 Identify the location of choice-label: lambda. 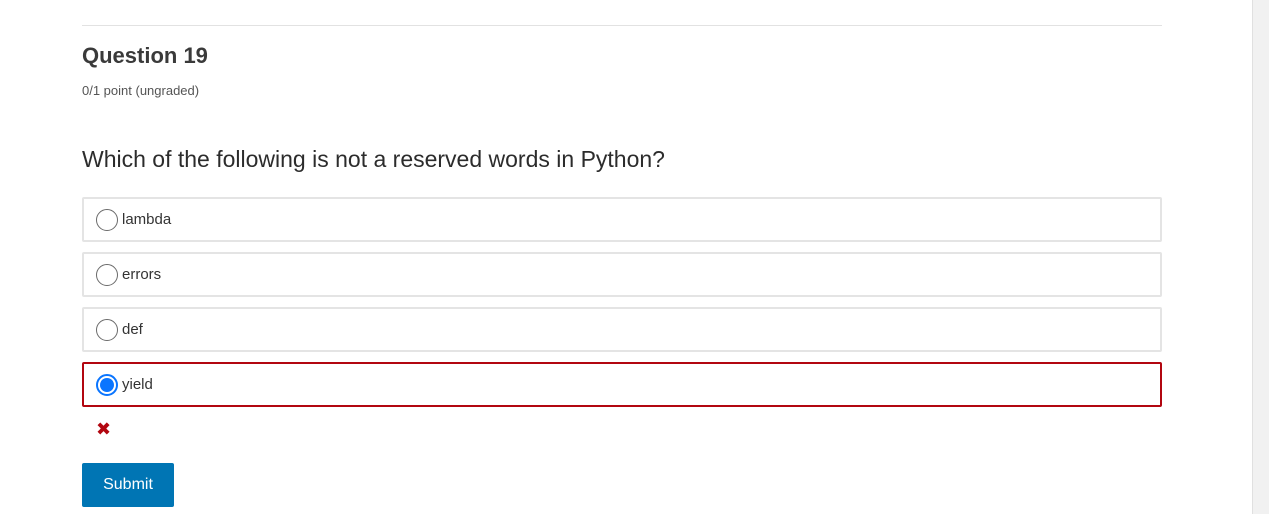
(147, 219).